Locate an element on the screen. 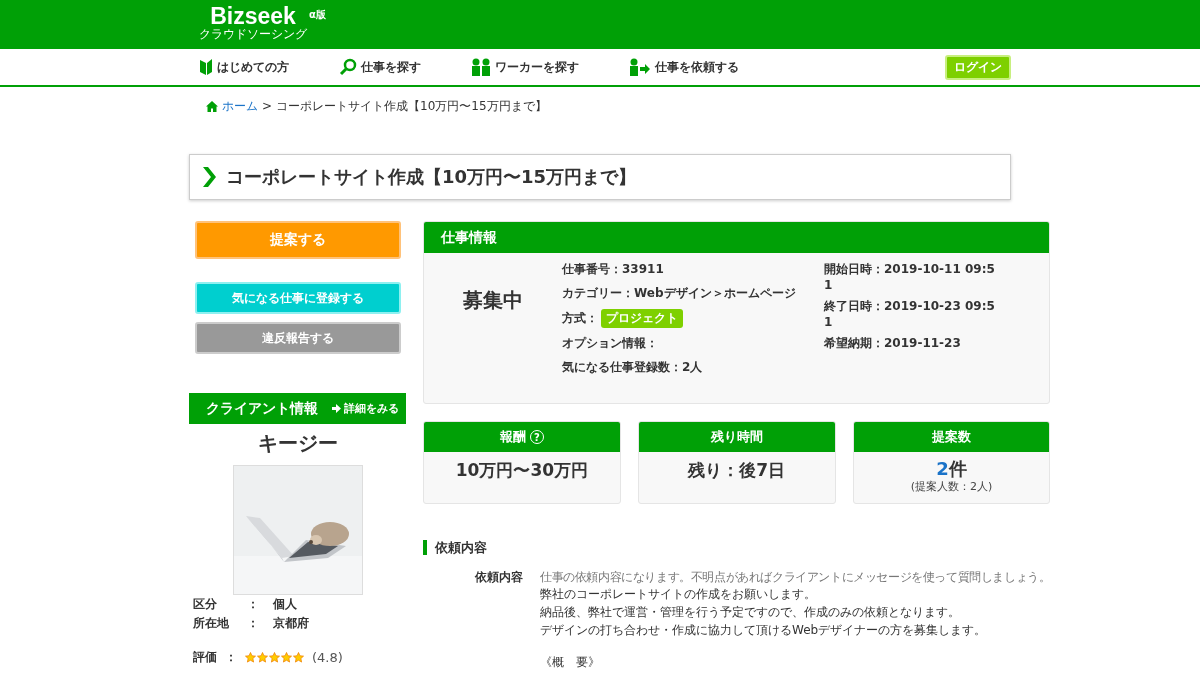 This screenshot has height=687, width=1200. panel-heading: 仕事情報 is located at coordinates (469, 237).